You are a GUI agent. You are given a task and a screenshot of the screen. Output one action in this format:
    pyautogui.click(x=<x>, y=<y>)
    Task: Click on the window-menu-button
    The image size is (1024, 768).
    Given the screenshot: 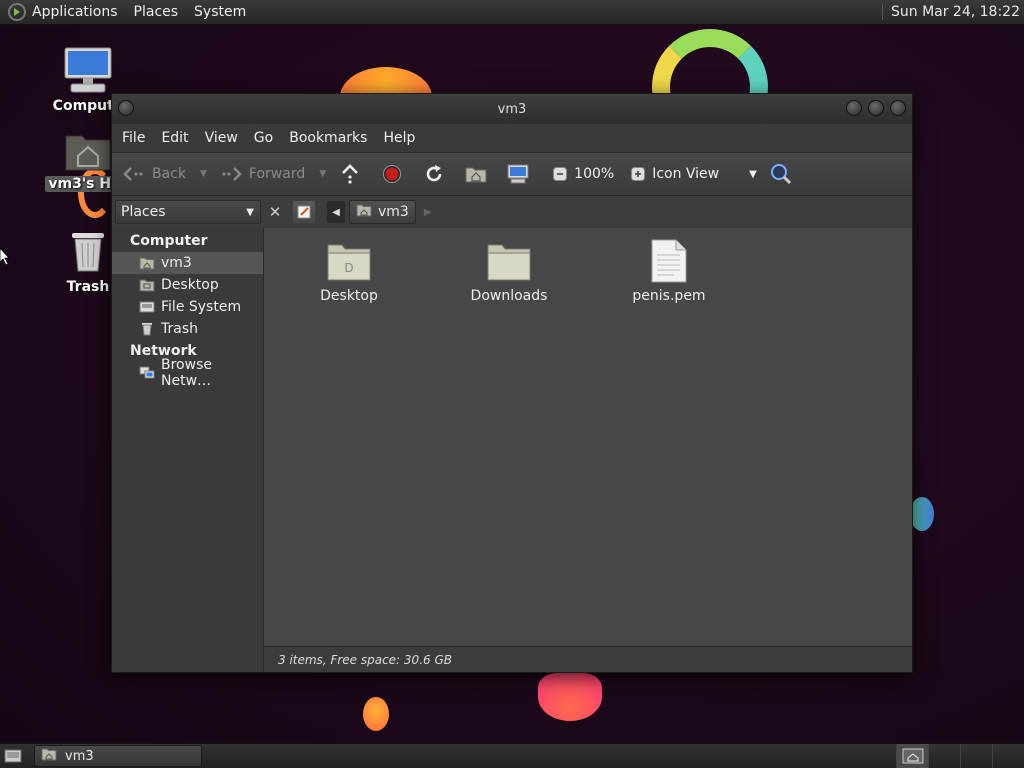 What is the action you would take?
    pyautogui.click(x=126, y=108)
    